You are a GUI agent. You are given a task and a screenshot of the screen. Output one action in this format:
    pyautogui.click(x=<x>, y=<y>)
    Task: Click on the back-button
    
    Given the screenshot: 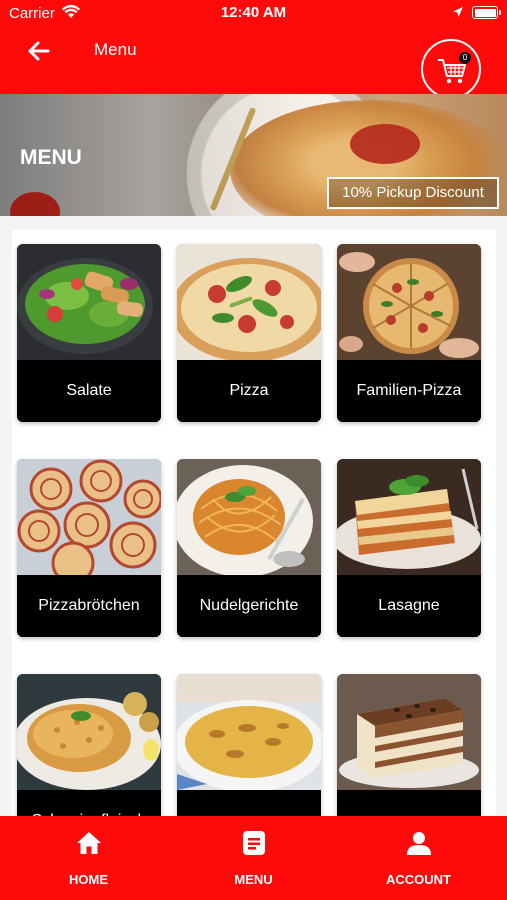 What is the action you would take?
    pyautogui.click(x=39, y=51)
    